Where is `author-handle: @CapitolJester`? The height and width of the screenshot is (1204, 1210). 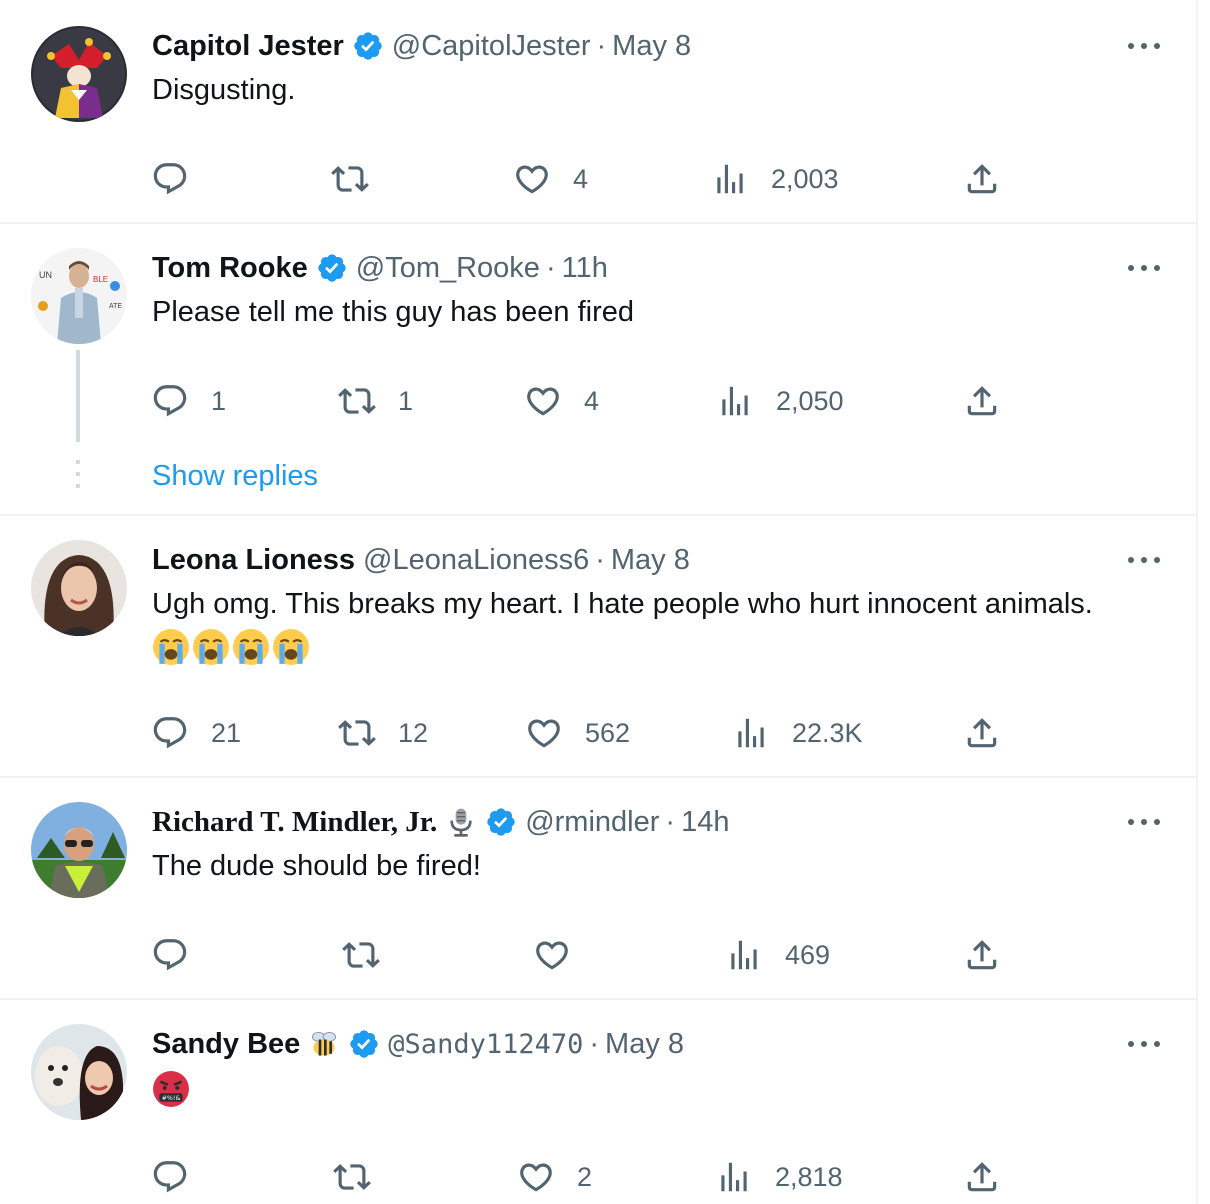
author-handle: @CapitolJester is located at coordinates (491, 46).